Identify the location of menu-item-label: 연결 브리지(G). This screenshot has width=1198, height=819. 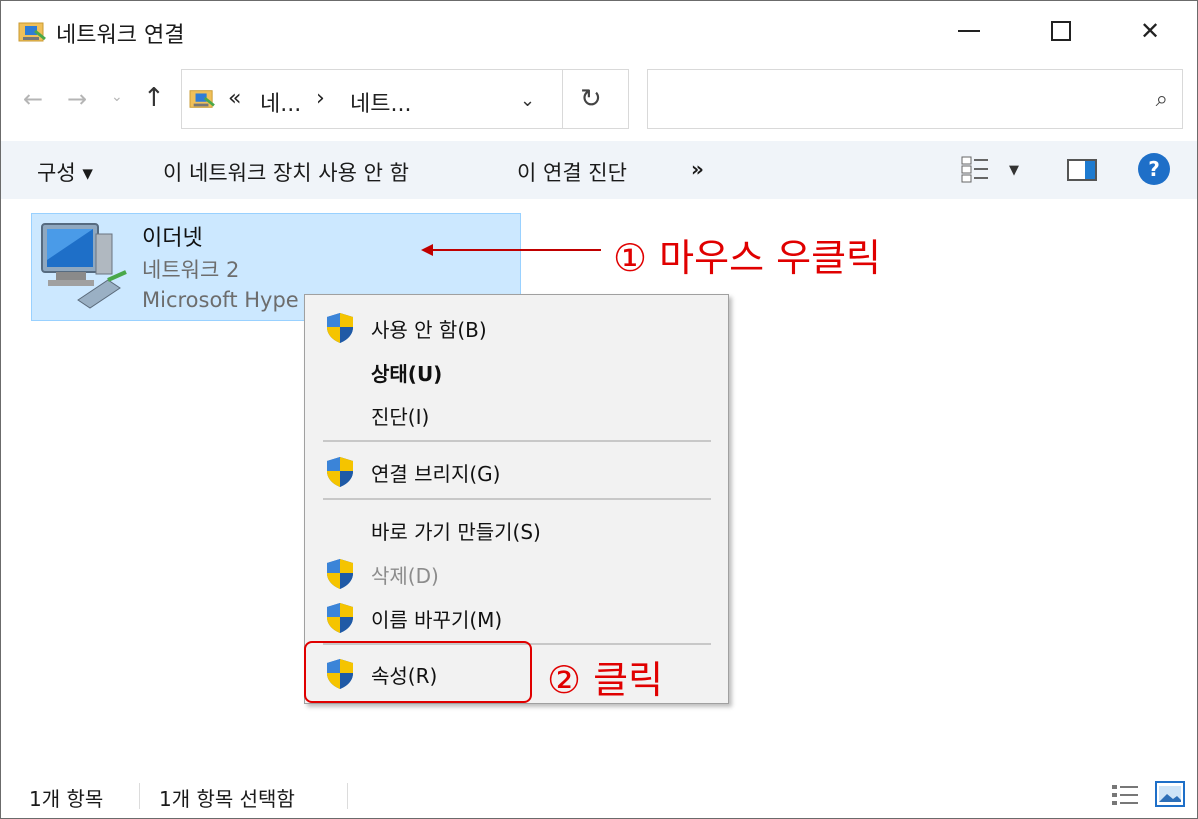
(436, 474).